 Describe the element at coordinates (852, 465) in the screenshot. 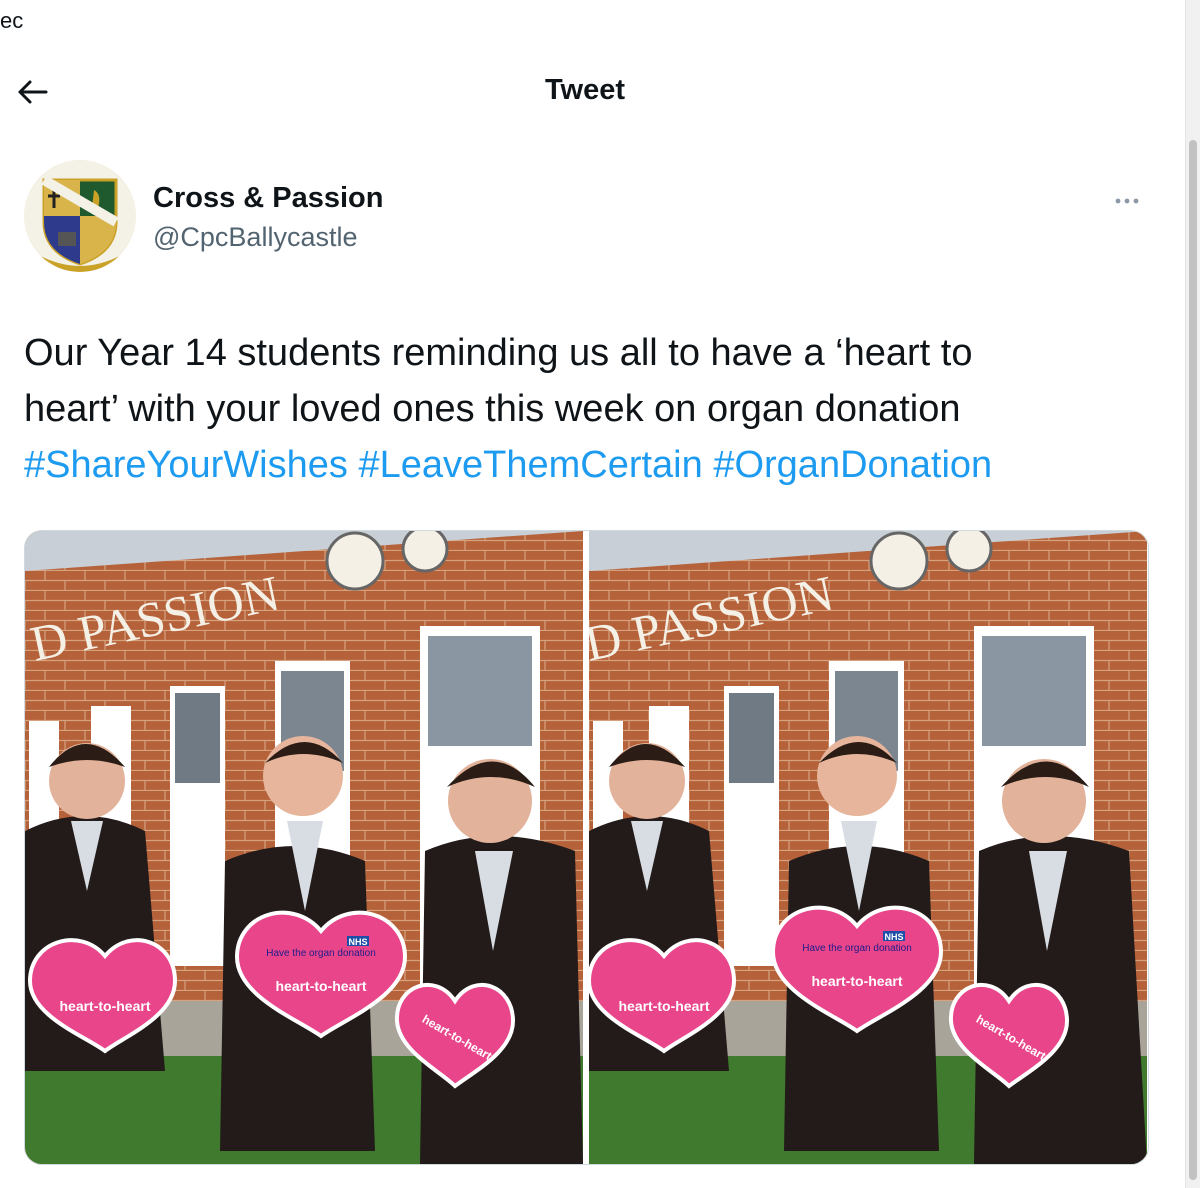

I see `hashtag-link: #OrganDonation` at that location.